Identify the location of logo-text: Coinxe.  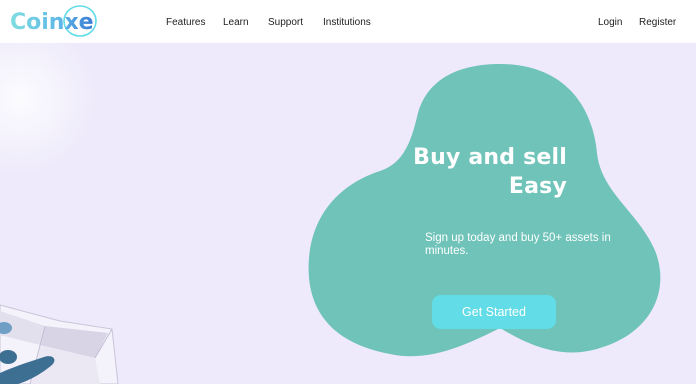
(52, 22).